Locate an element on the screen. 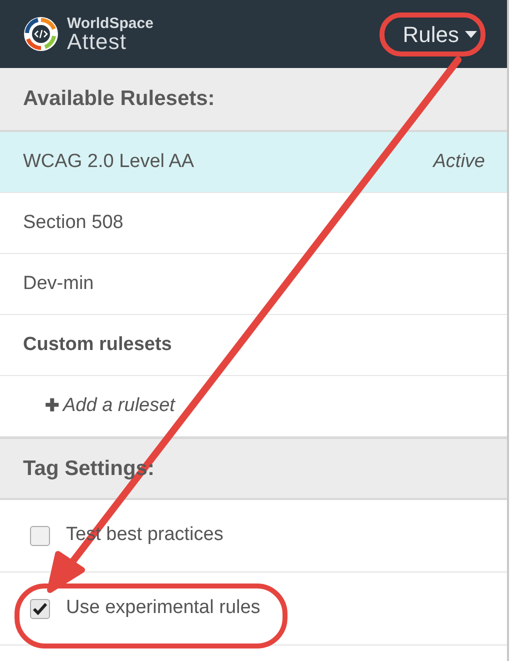  section-title: Available Rulesets: is located at coordinates (119, 99).